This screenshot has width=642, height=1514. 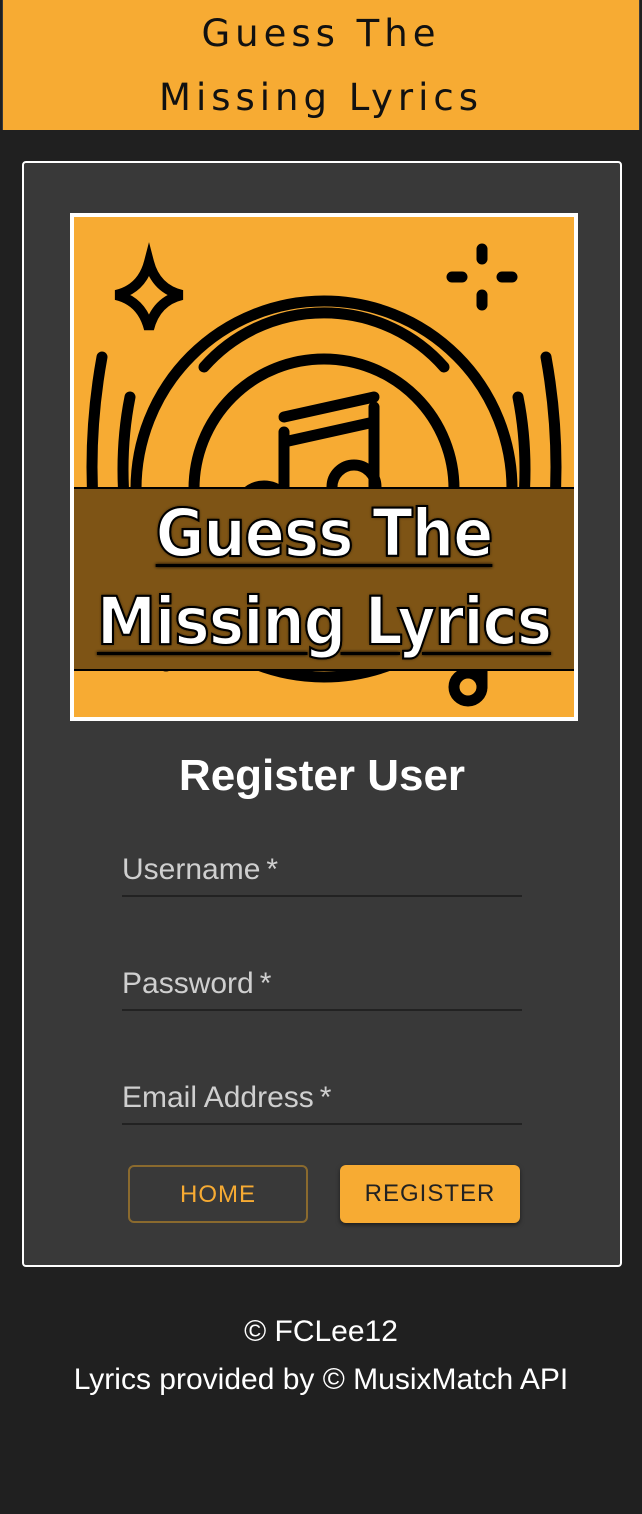 I want to click on page-title: Register User, so click(x=322, y=775).